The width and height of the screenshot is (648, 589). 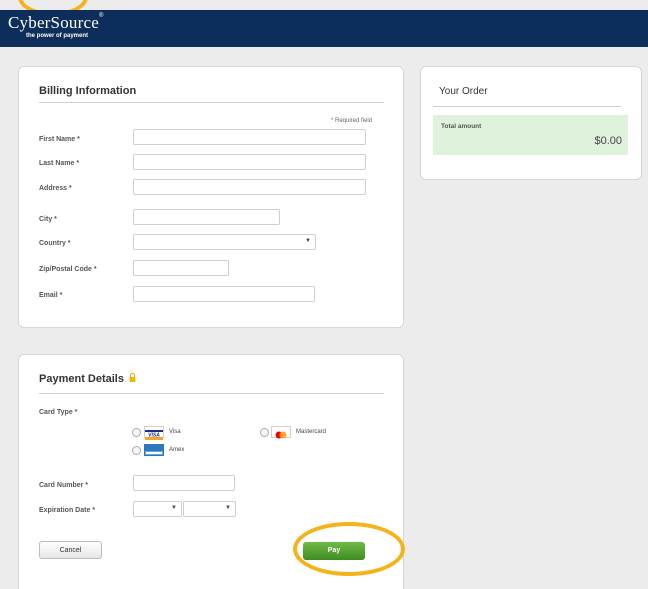 What do you see at coordinates (88, 91) in the screenshot?
I see `billing-title: Billing Information` at bounding box center [88, 91].